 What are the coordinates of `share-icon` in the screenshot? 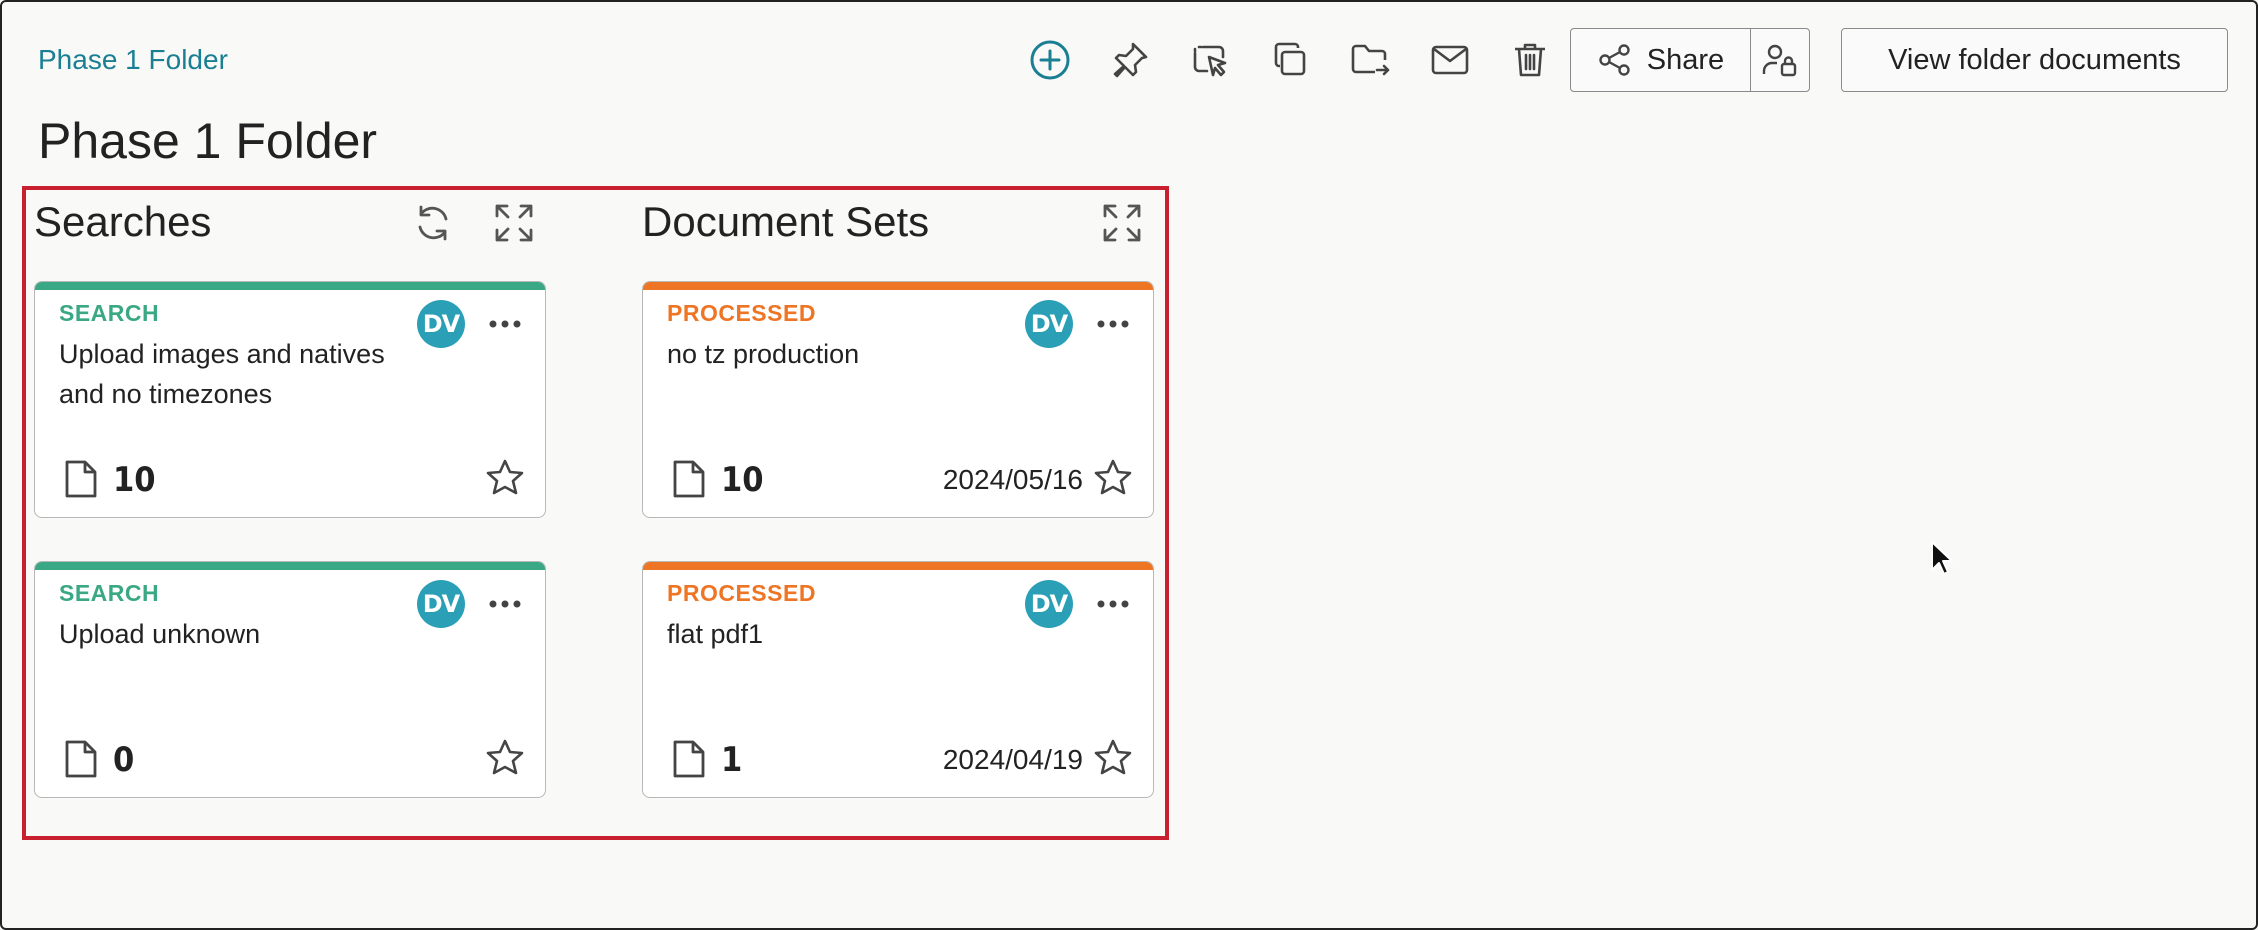 It's located at (1614, 60).